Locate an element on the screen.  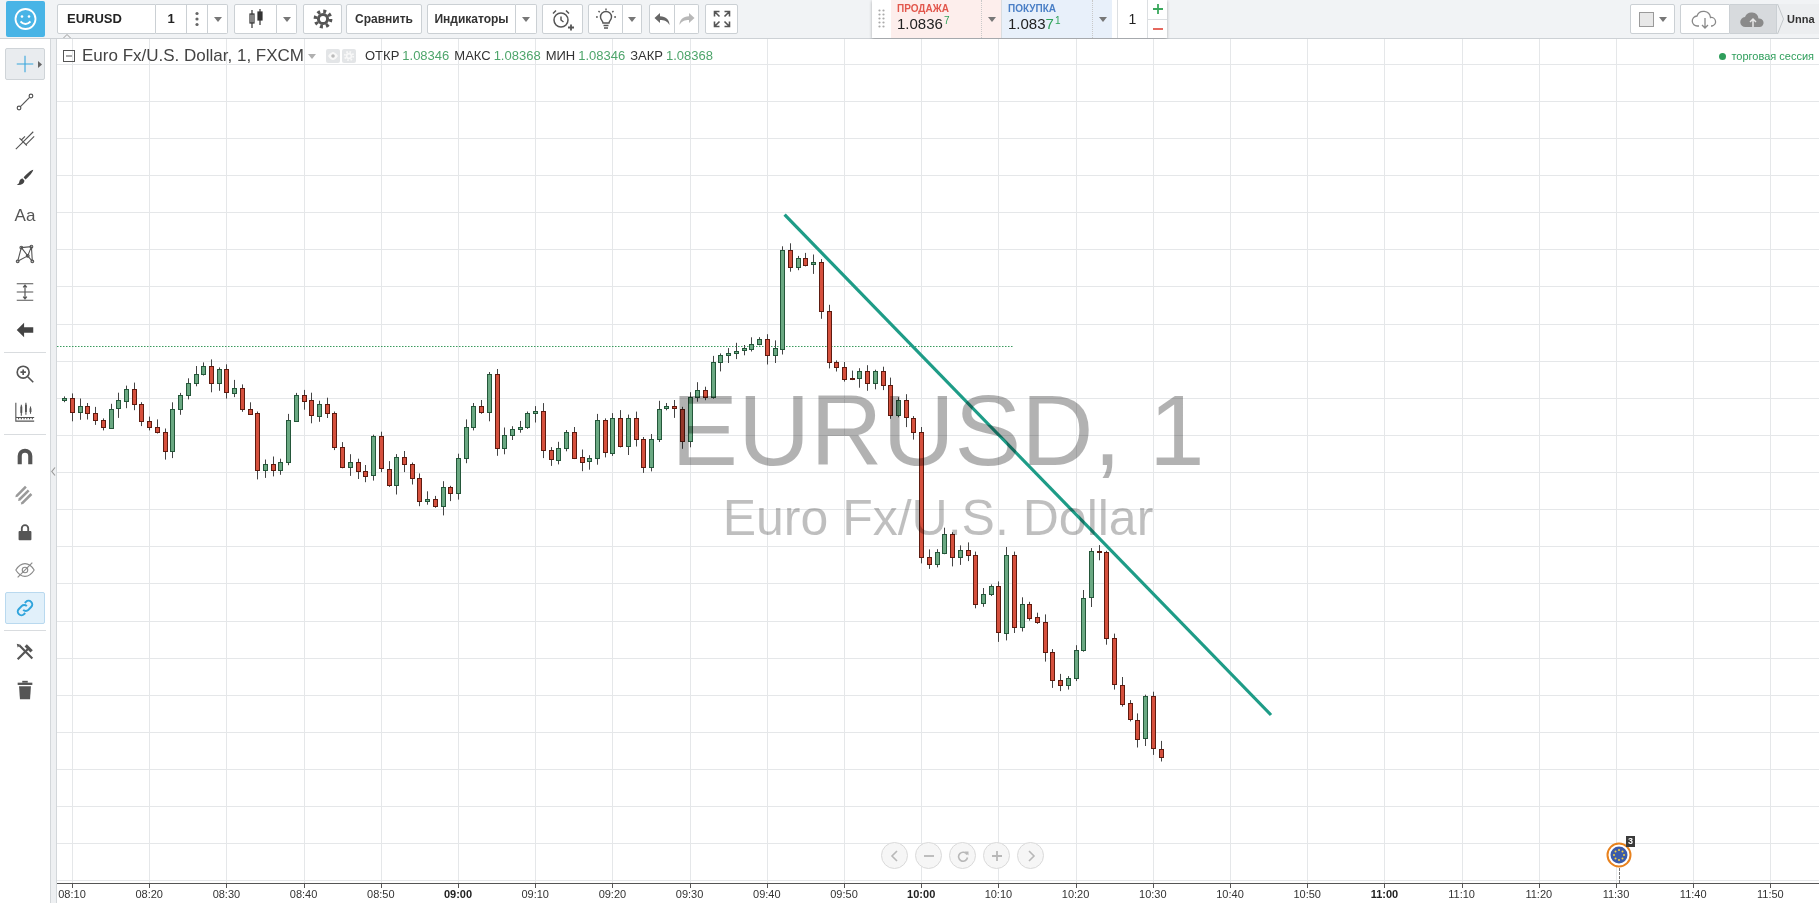
time-axis-label: 10:30 is located at coordinates (1153, 894).